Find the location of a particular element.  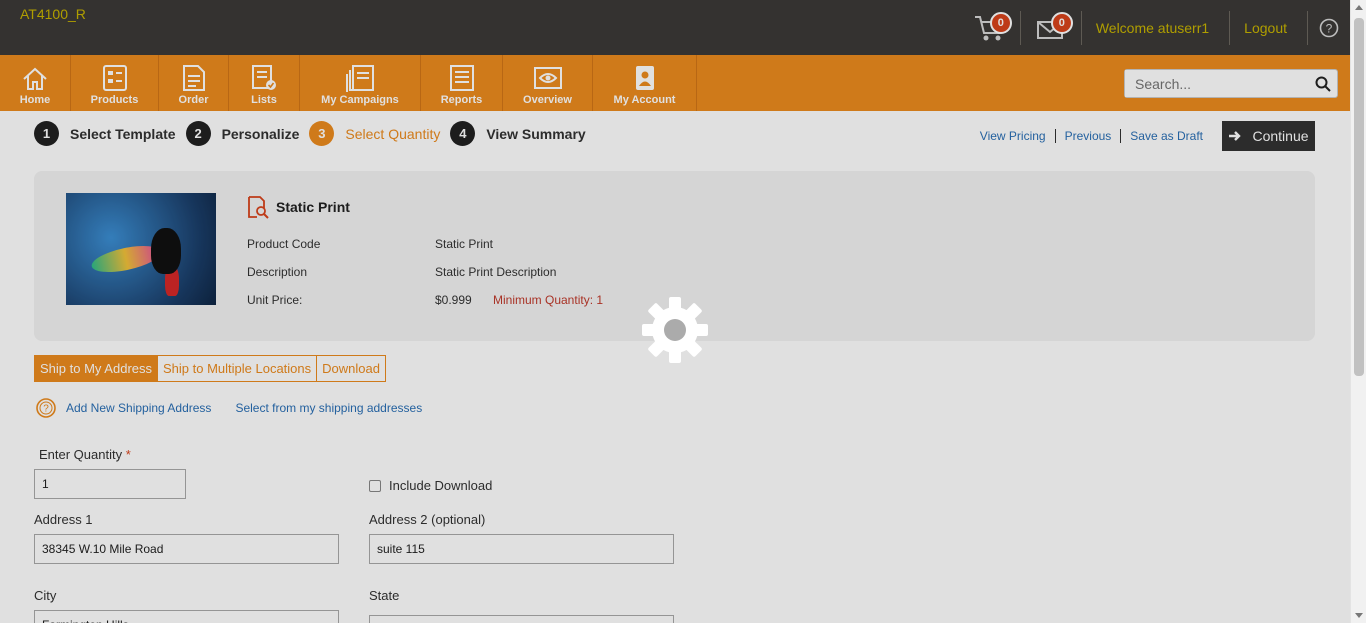

page-scrollbar is located at coordinates (1358, 311).